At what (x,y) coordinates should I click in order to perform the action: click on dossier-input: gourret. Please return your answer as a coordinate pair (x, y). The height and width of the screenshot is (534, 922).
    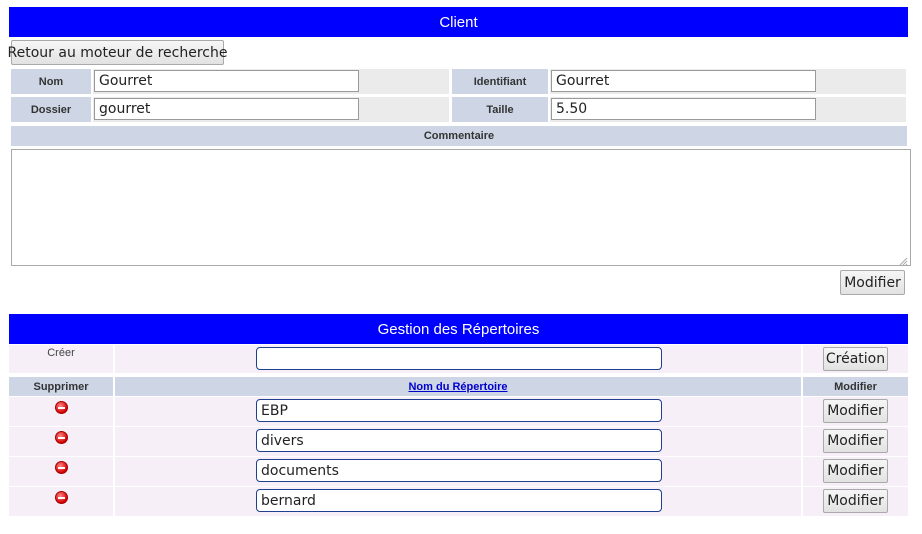
    Looking at the image, I should click on (226, 109).